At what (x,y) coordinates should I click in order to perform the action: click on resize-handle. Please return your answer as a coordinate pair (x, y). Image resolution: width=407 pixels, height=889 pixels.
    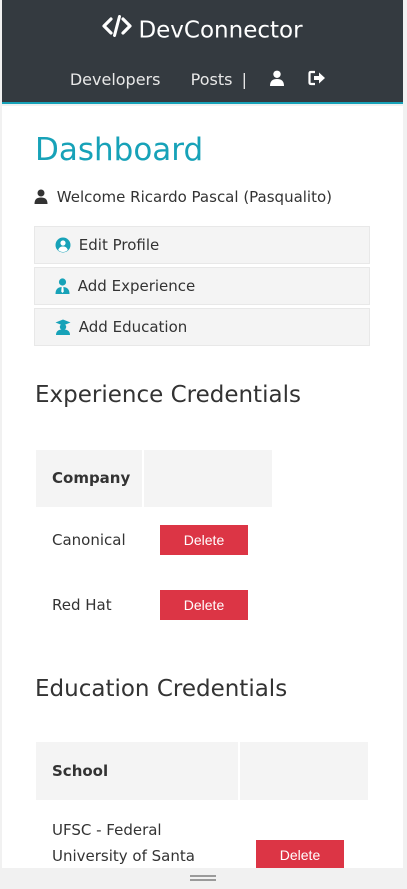
    Looking at the image, I should click on (203, 878).